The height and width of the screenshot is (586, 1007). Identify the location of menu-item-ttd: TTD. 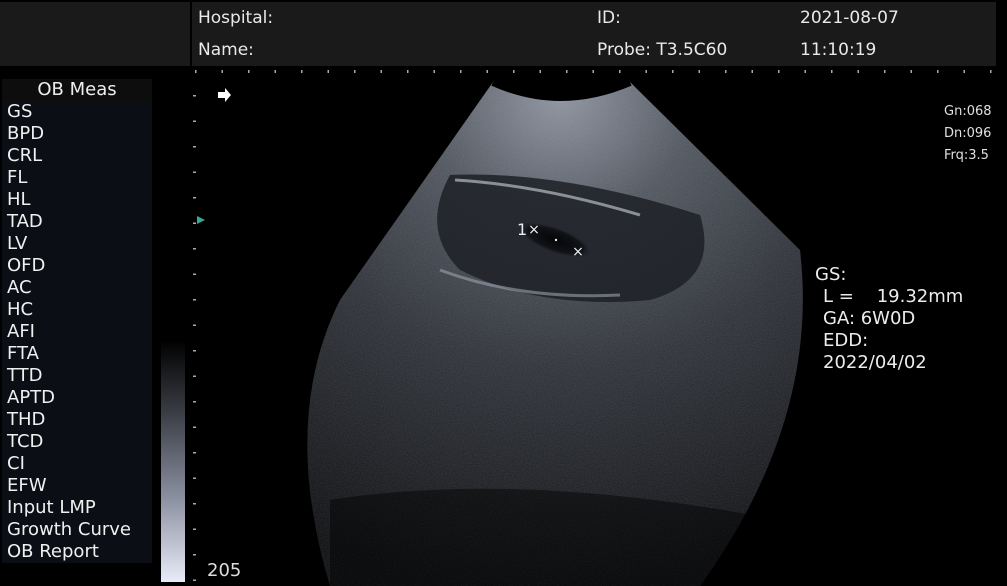
(77, 376).